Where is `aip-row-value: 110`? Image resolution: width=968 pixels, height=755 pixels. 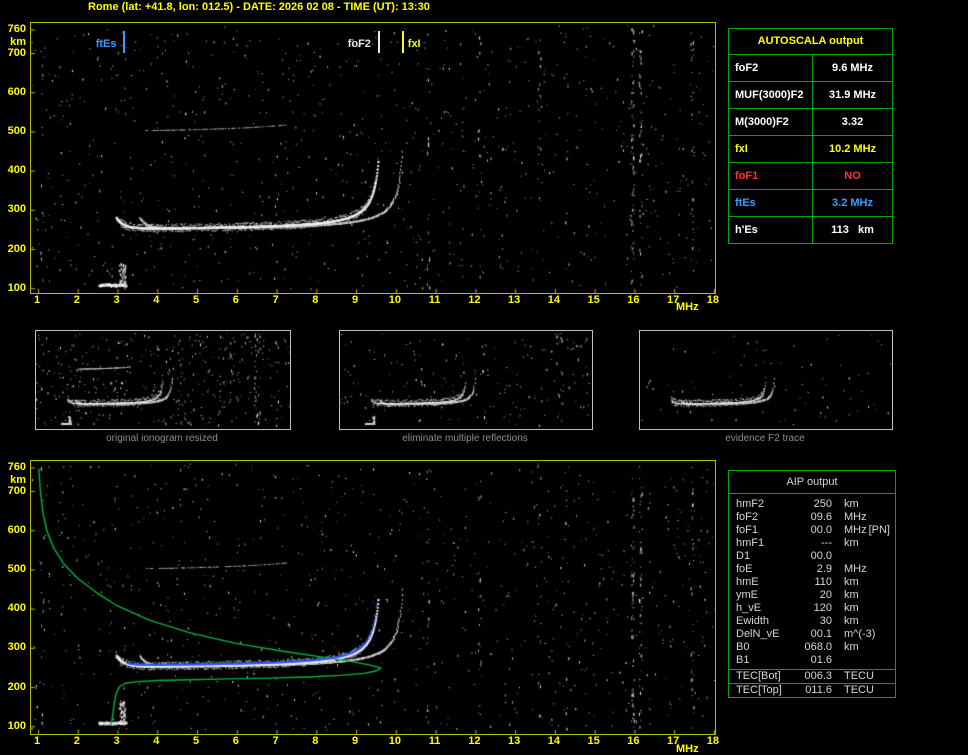 aip-row-value: 110 is located at coordinates (823, 582).